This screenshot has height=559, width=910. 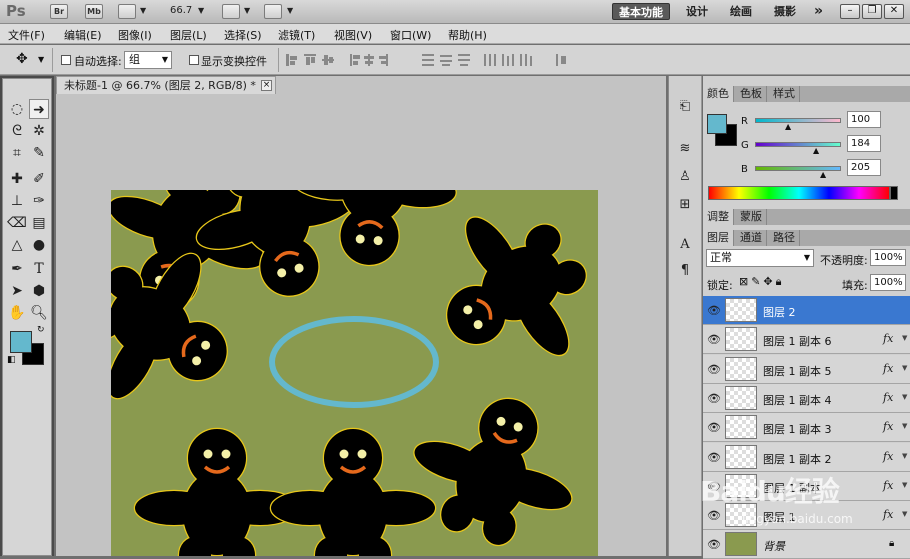 I want to click on eraser-tool-icon: ⌫, so click(x=17, y=223).